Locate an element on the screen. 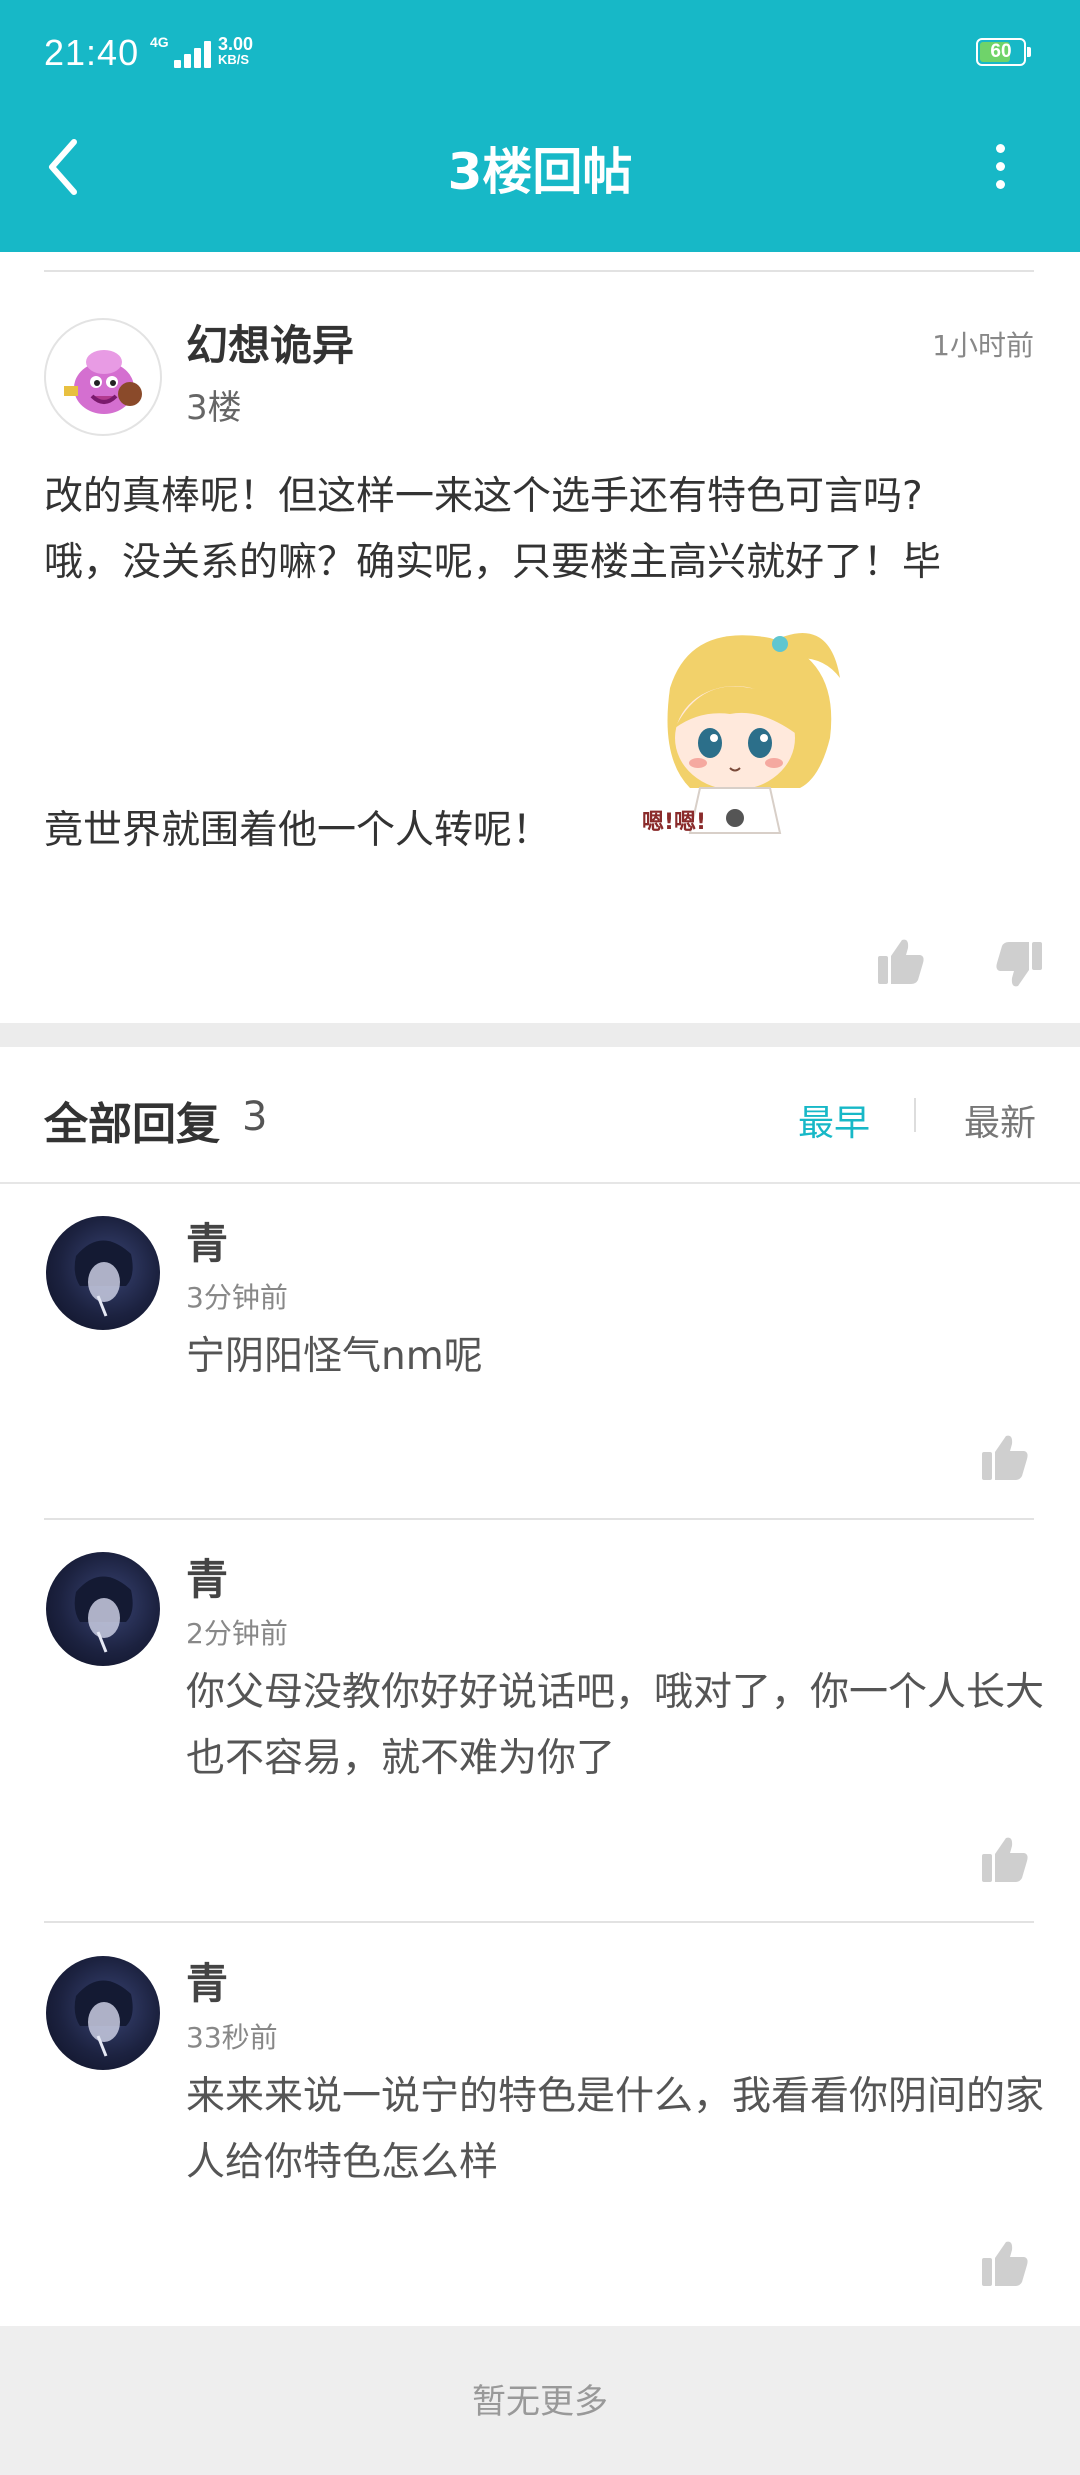 The width and height of the screenshot is (1080, 2475). no-more-text: 暂无更多 is located at coordinates (540, 2402).